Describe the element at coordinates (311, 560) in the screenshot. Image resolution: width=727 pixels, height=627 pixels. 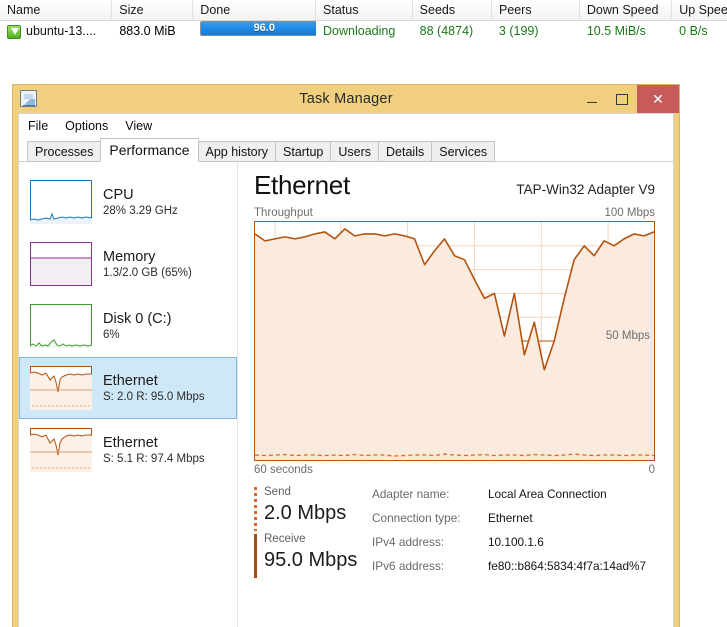
I see `receive-value: 95.0 Mbps` at that location.